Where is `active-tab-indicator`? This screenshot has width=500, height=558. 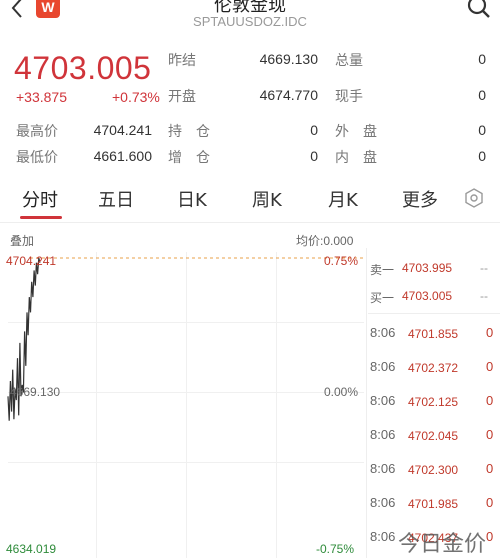
active-tab-indicator is located at coordinates (41, 217).